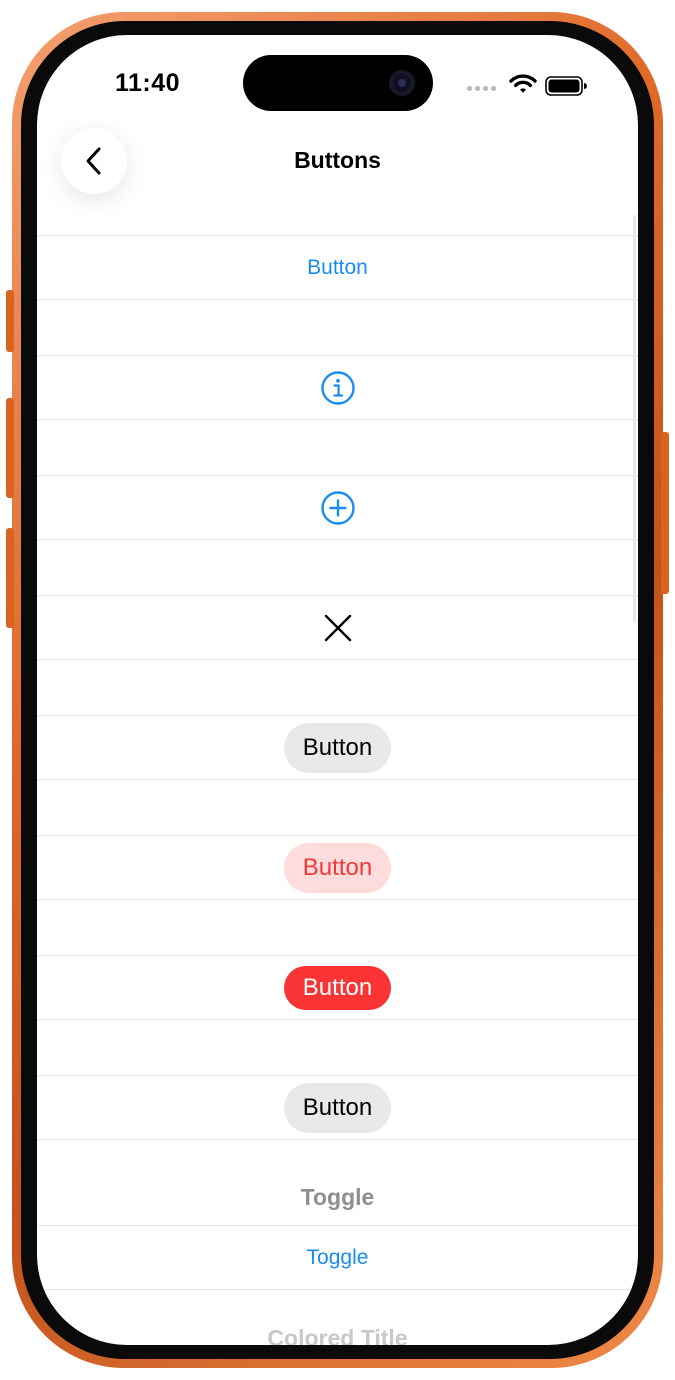 The width and height of the screenshot is (675, 1380). What do you see at coordinates (523, 83) in the screenshot?
I see `wifi-icon` at bounding box center [523, 83].